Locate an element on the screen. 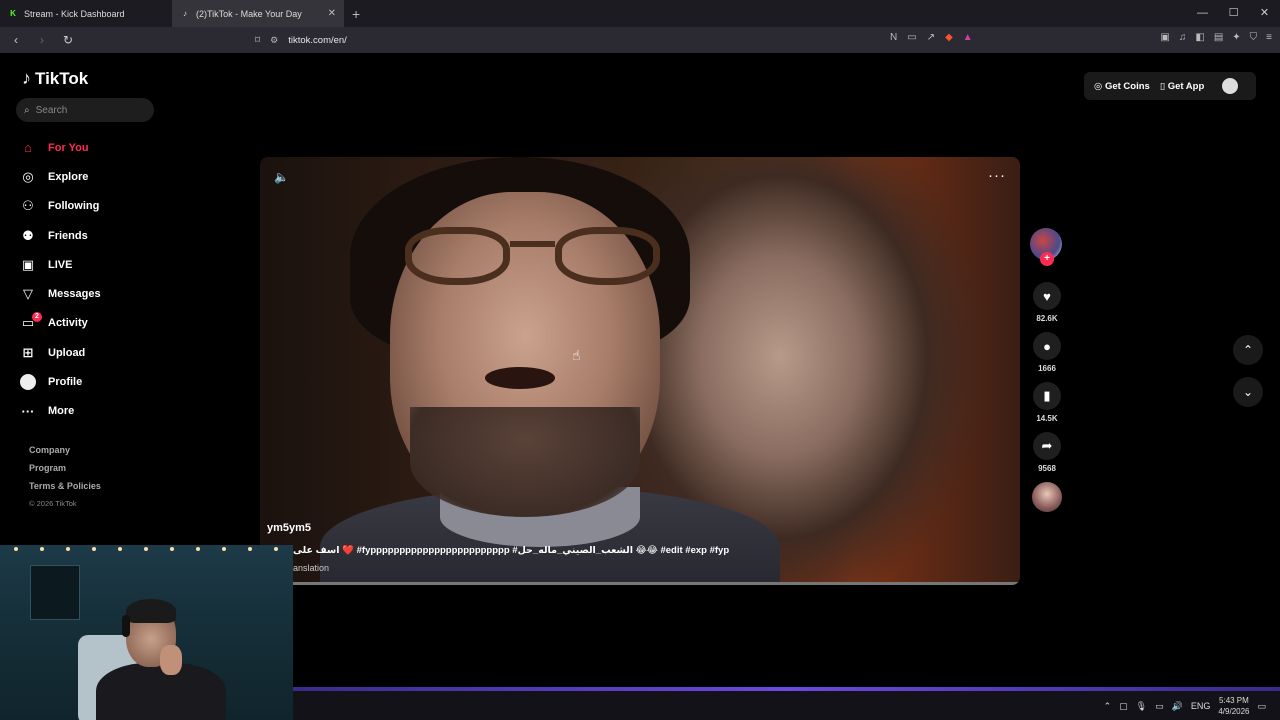  sidebar-item-messages: ▽ Messages is located at coordinates (60, 293).